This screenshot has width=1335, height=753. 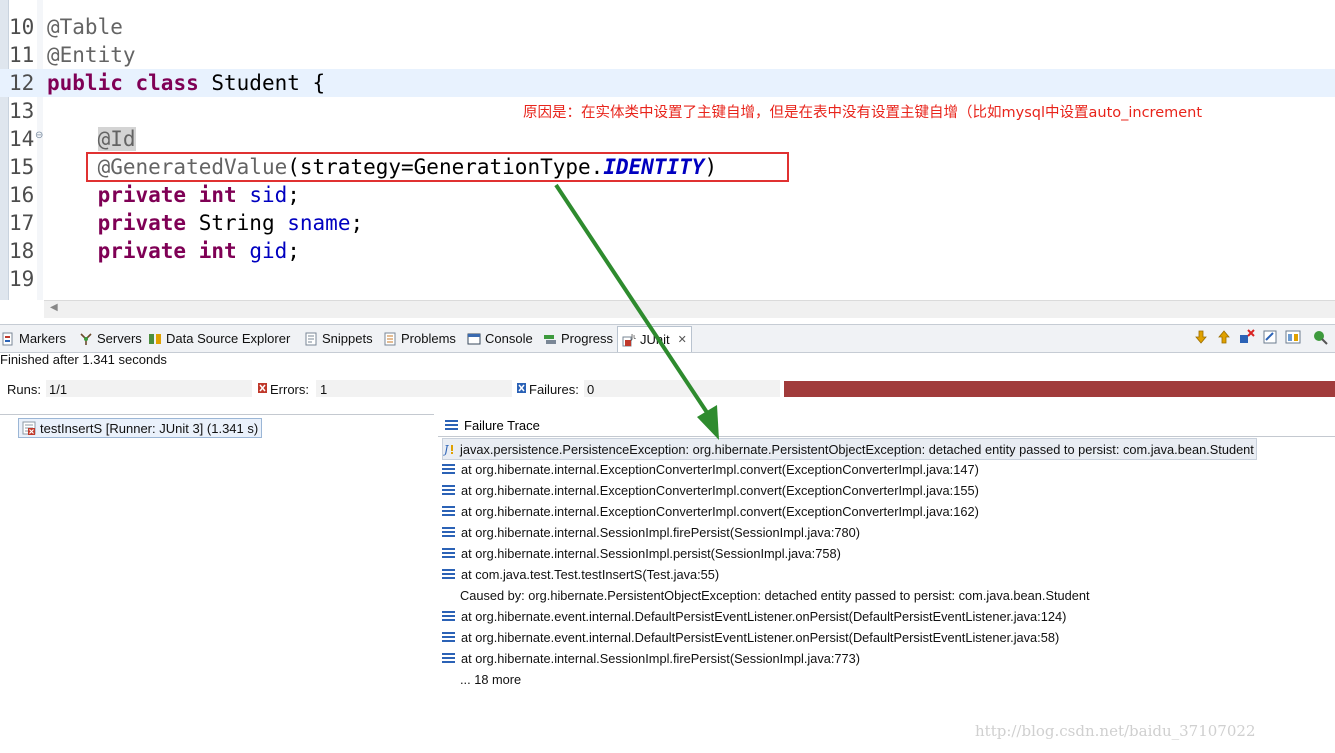 I want to click on code-line: 17 private String sname;, so click(x=667, y=223).